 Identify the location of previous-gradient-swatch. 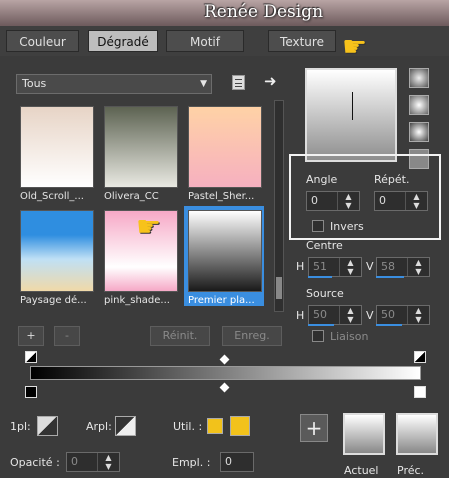
(417, 434).